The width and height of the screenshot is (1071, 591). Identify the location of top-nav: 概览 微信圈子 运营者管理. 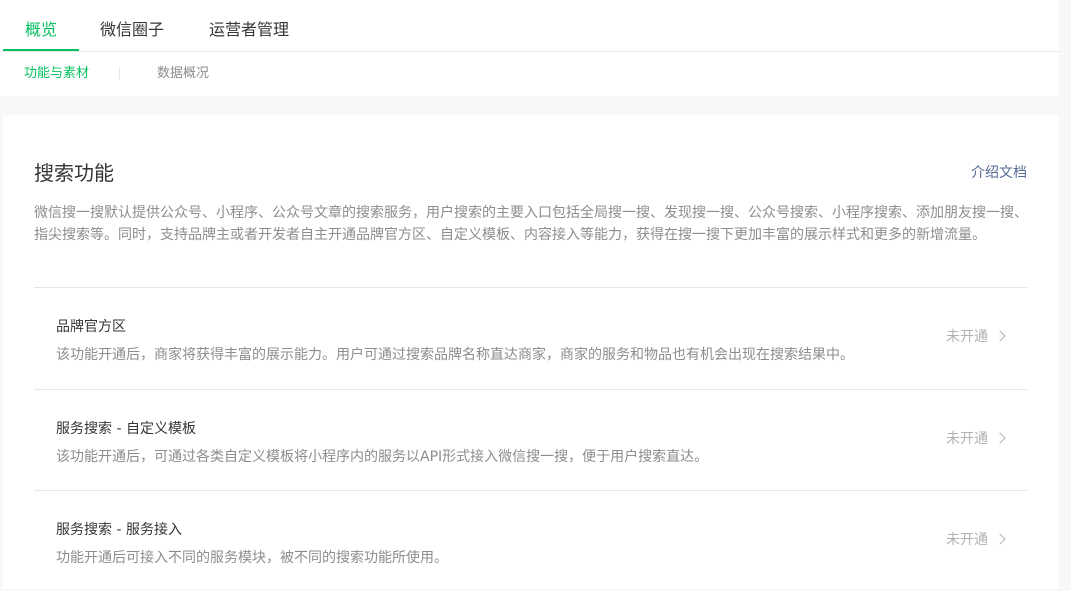
(529, 26).